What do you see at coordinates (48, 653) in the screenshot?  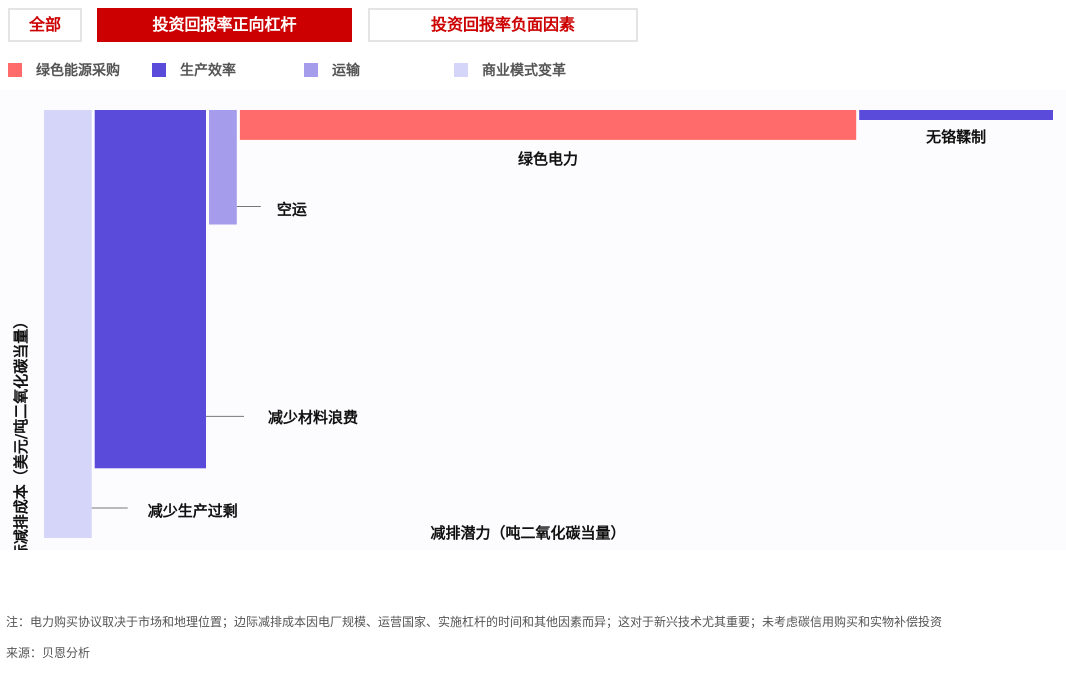 I see `footnote-source: 来源：贝恩分析` at bounding box center [48, 653].